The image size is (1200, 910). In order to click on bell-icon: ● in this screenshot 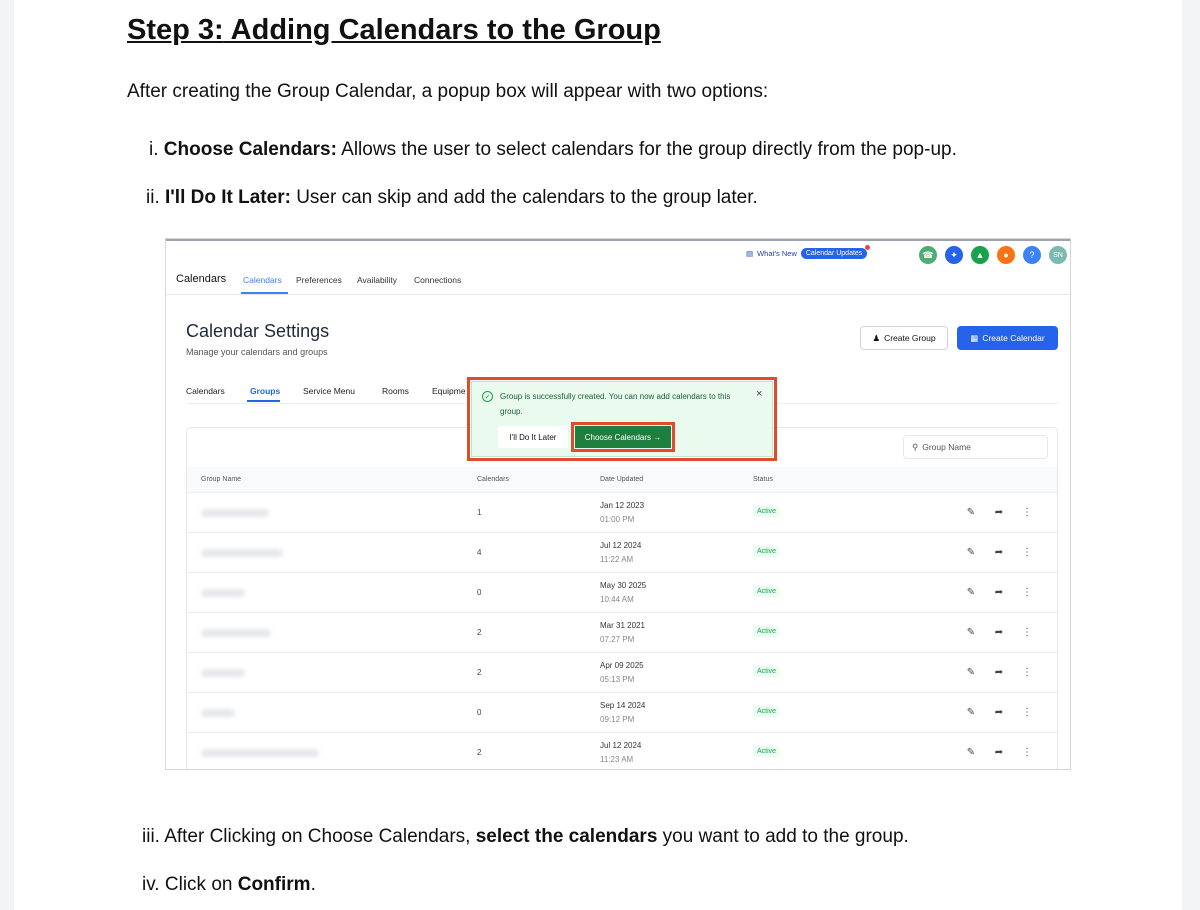, I will do `click(1006, 255)`.